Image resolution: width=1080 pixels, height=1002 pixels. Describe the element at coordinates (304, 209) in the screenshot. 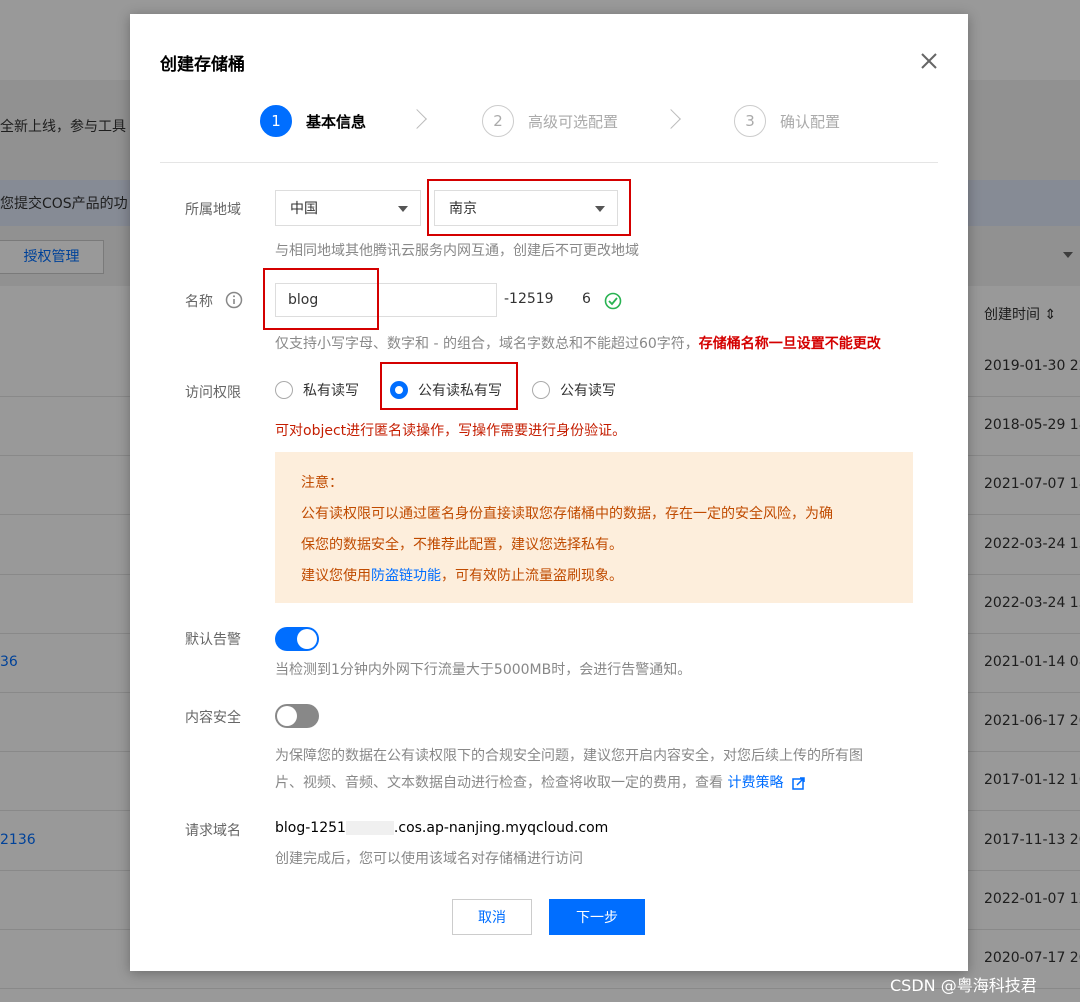

I see `country-value: 中国` at that location.